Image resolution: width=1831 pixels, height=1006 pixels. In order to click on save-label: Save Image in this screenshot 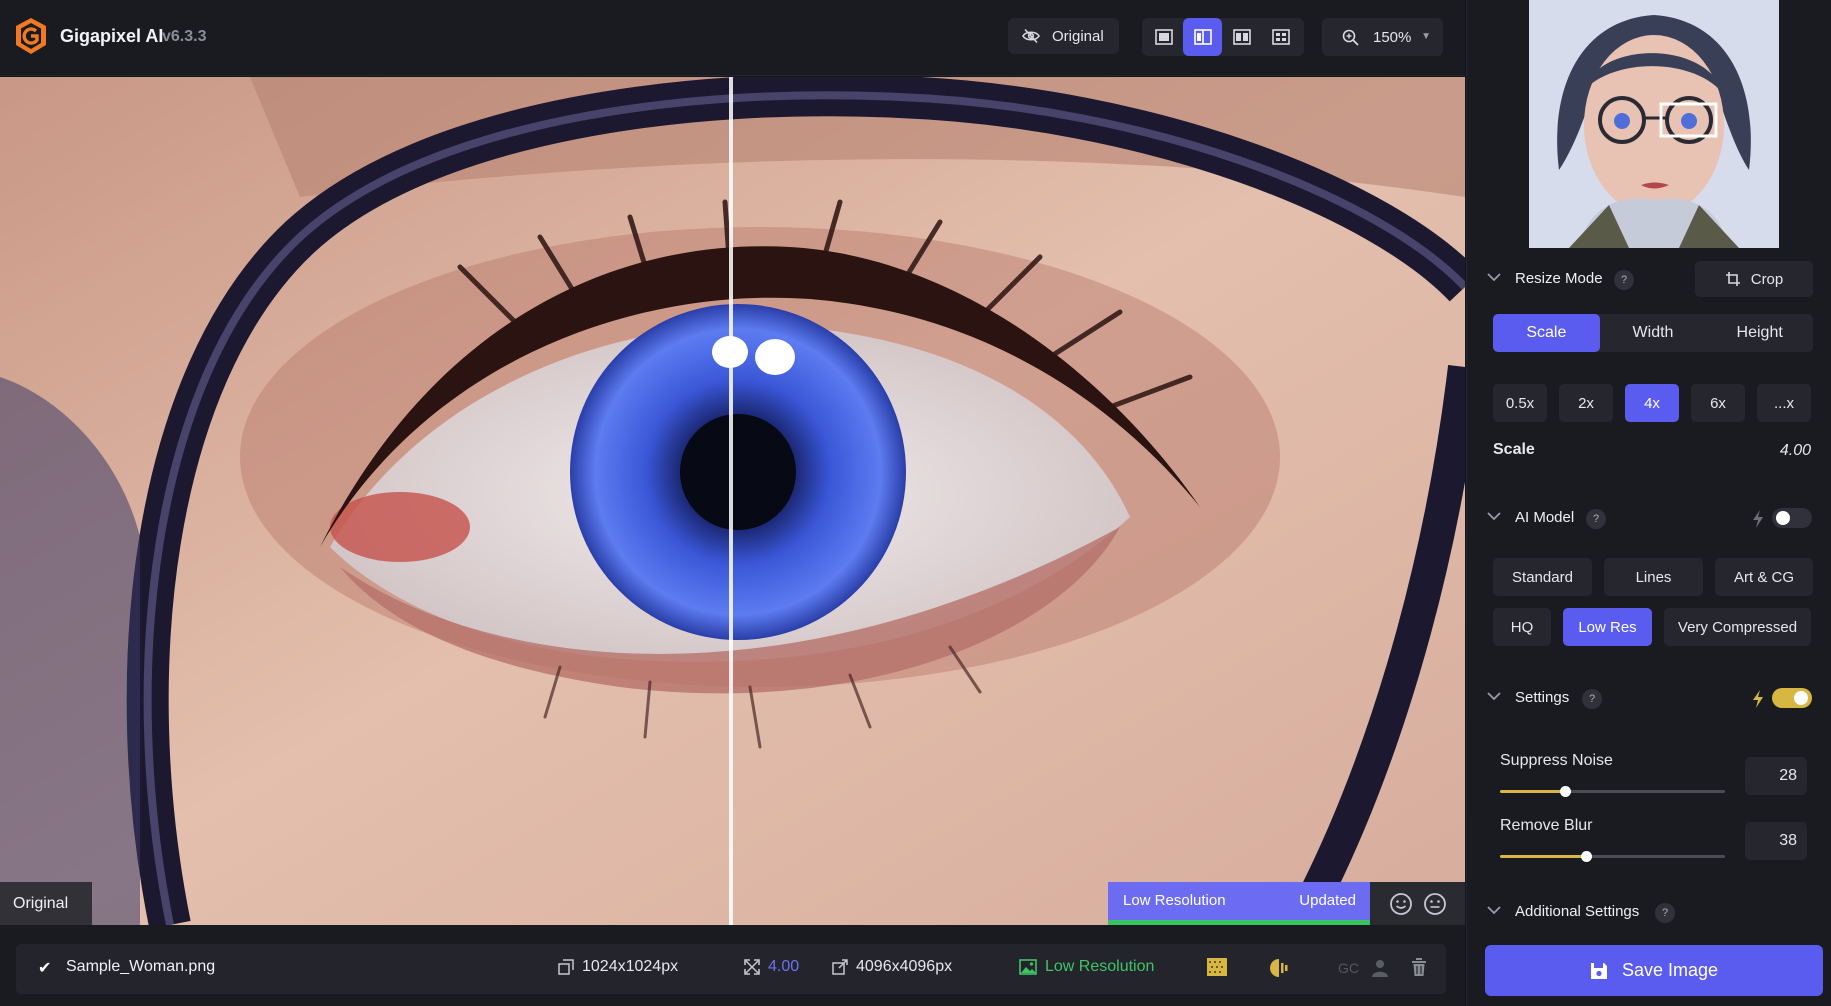, I will do `click(1670, 970)`.